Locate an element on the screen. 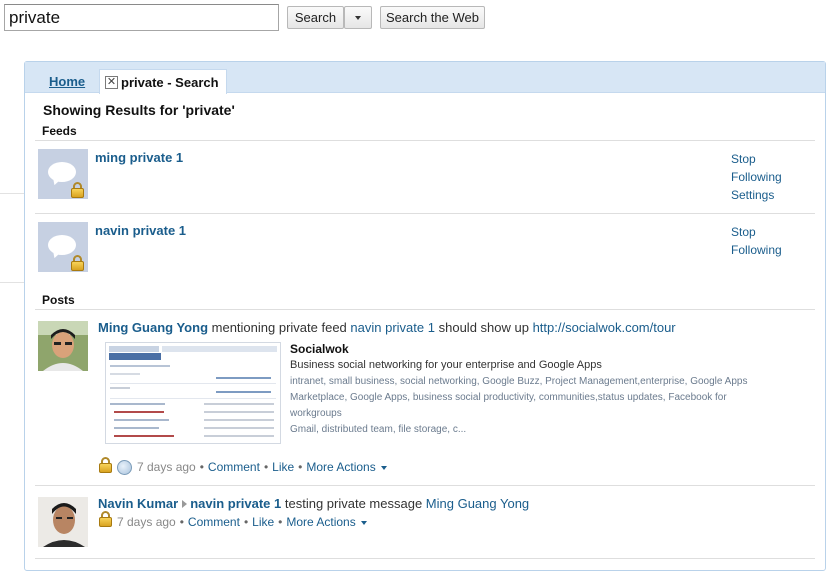 The image size is (829, 571). results-heading: Showing Results for 'private' is located at coordinates (139, 110).